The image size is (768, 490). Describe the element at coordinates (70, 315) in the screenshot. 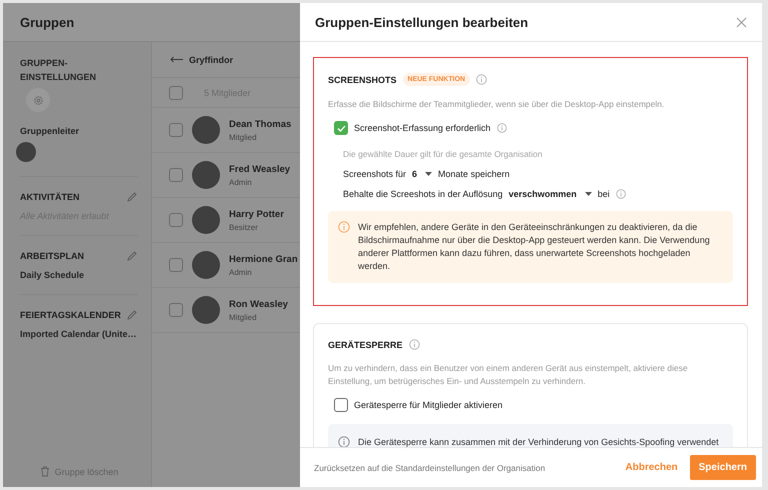

I see `section-title: FEIERTAGSKALENDER` at that location.